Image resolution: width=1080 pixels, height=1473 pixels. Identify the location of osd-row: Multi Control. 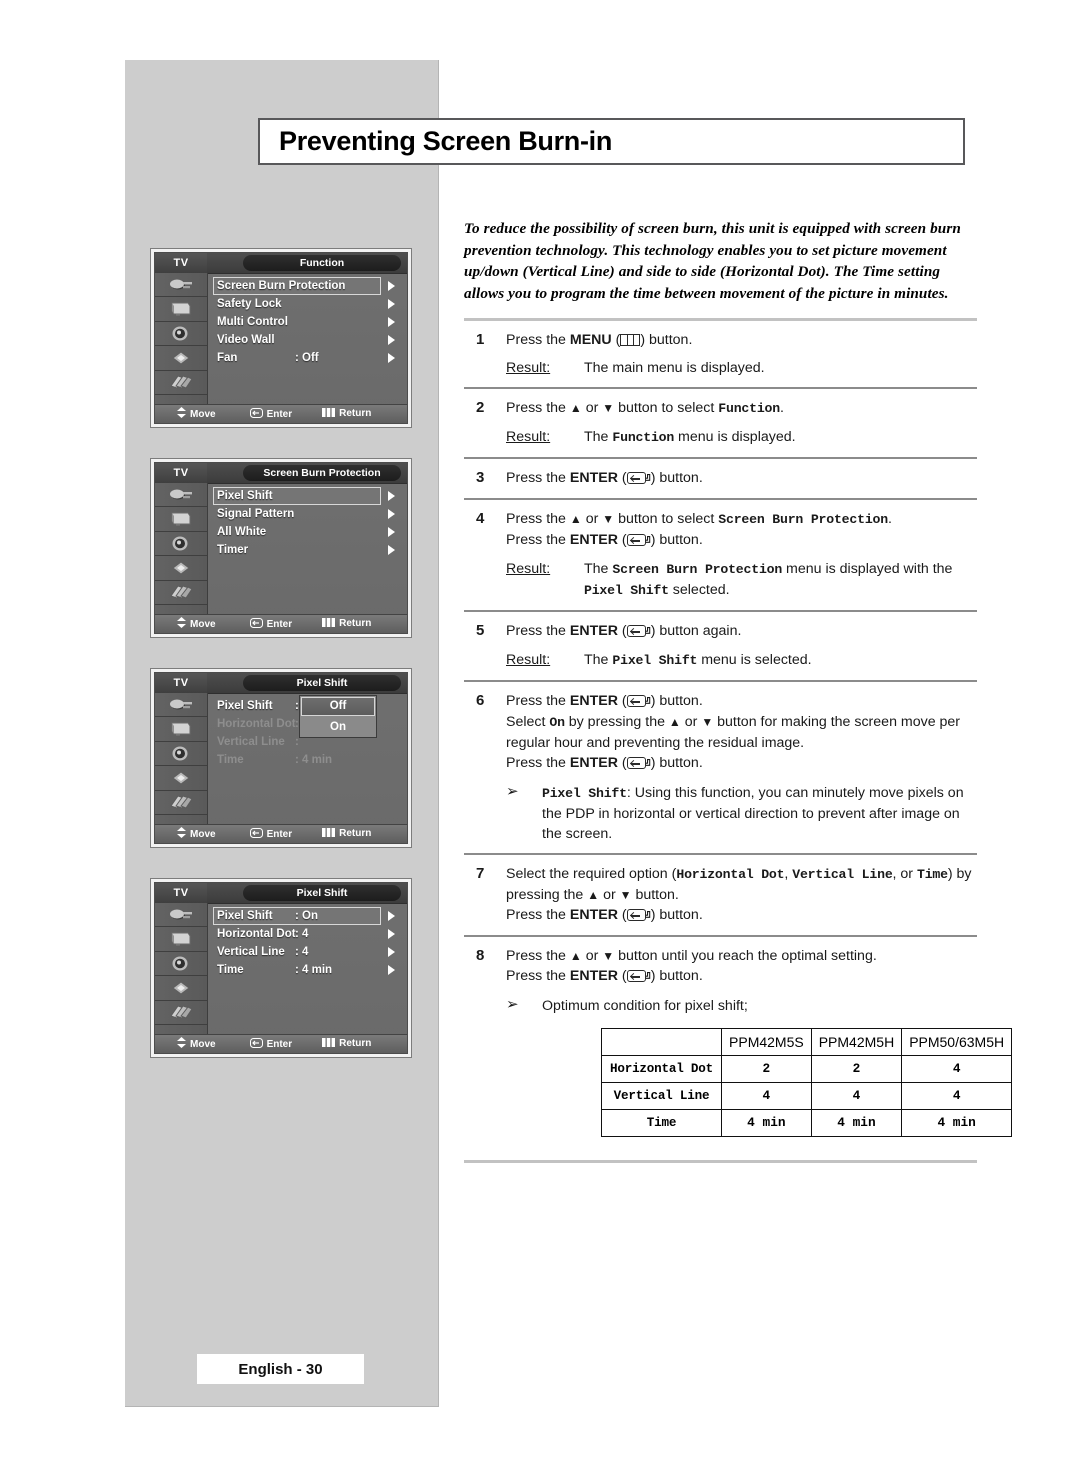
(307, 322).